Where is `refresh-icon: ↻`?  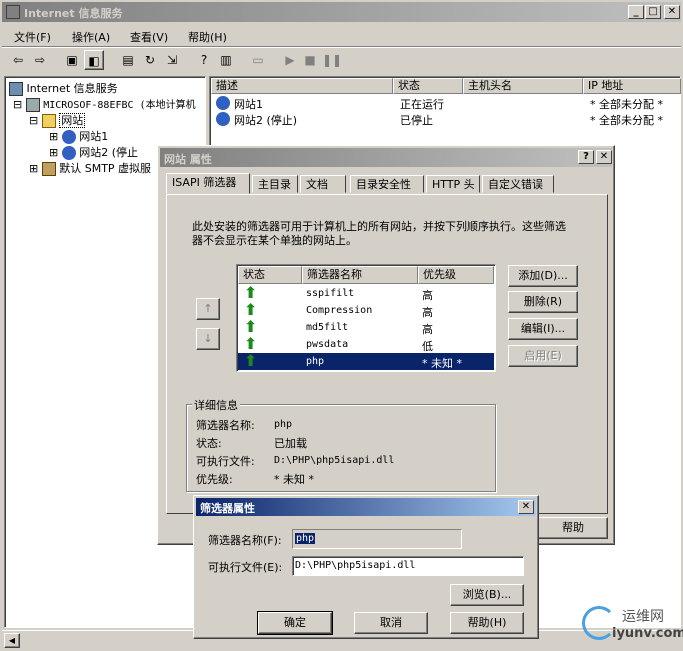 refresh-icon: ↻ is located at coordinates (150, 60).